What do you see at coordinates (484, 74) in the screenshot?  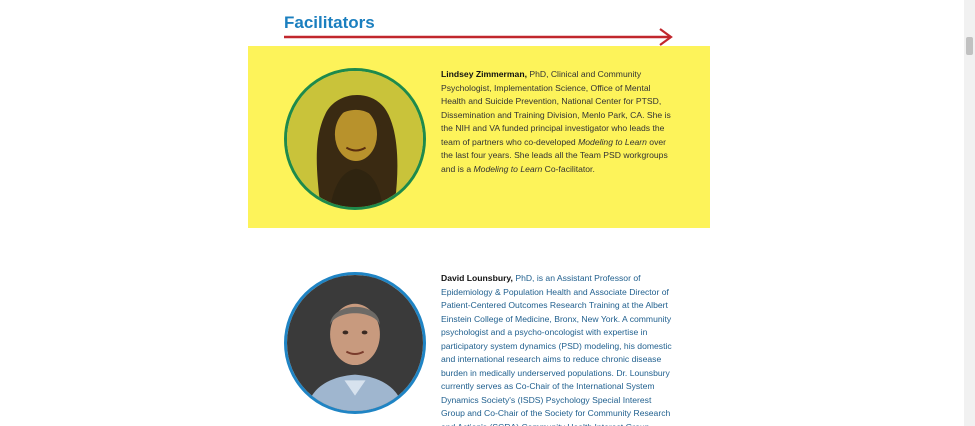 I see `facilitator-name: Lindsey Zimmerman,` at bounding box center [484, 74].